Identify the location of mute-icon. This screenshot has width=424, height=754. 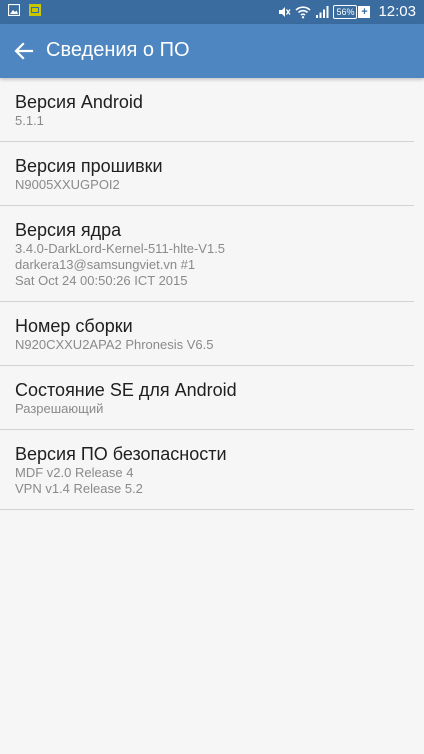
(285, 11).